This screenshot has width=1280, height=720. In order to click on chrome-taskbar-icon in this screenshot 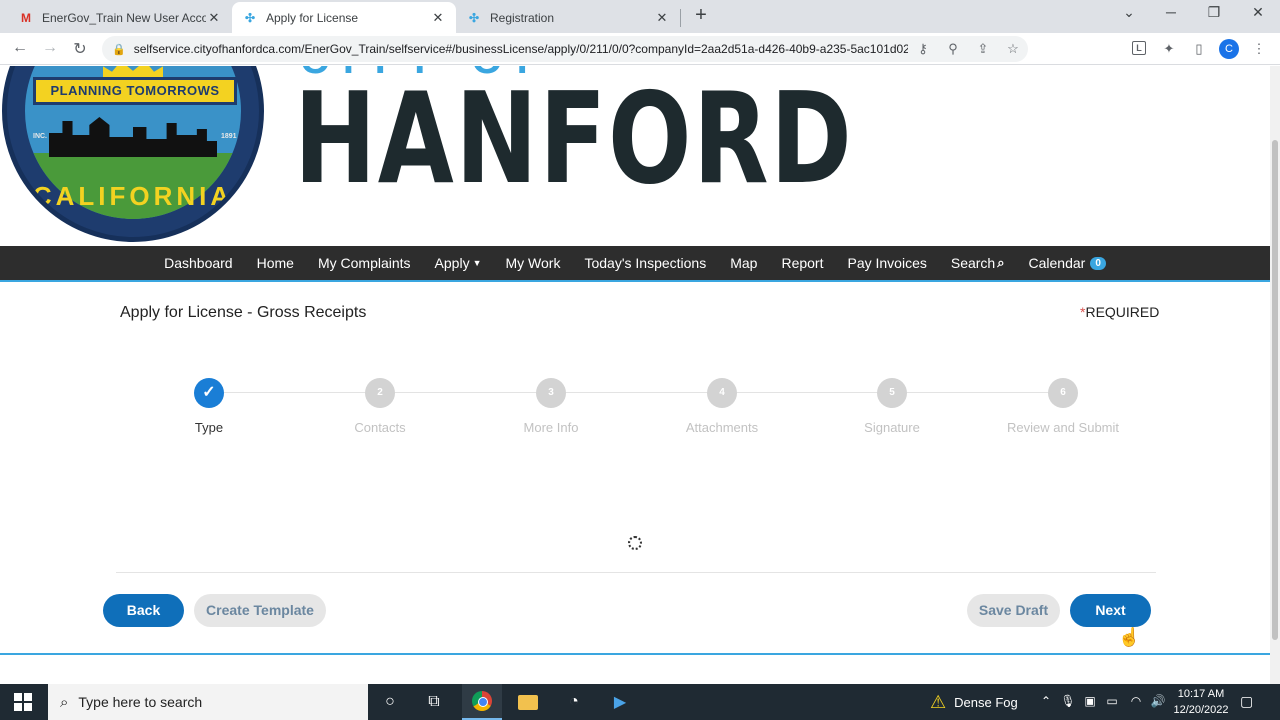, I will do `click(482, 702)`.